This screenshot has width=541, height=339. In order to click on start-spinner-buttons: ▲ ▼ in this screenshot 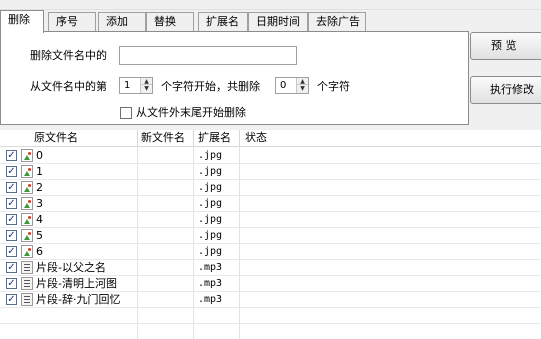, I will do `click(146, 85)`.